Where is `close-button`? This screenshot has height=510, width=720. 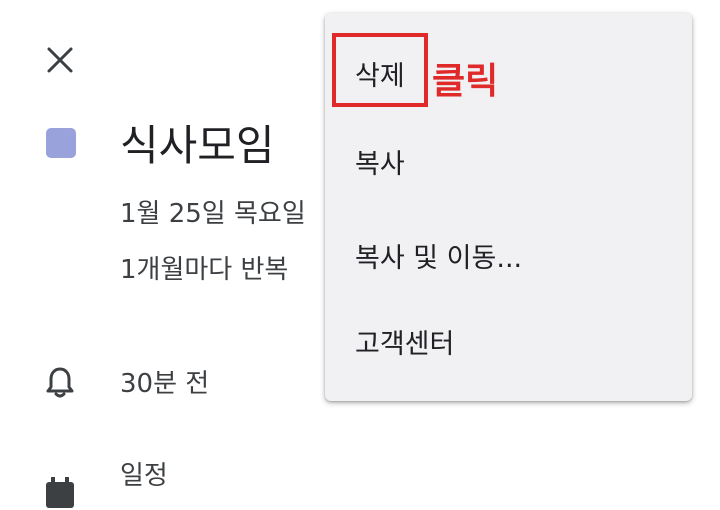
close-button is located at coordinates (60, 60).